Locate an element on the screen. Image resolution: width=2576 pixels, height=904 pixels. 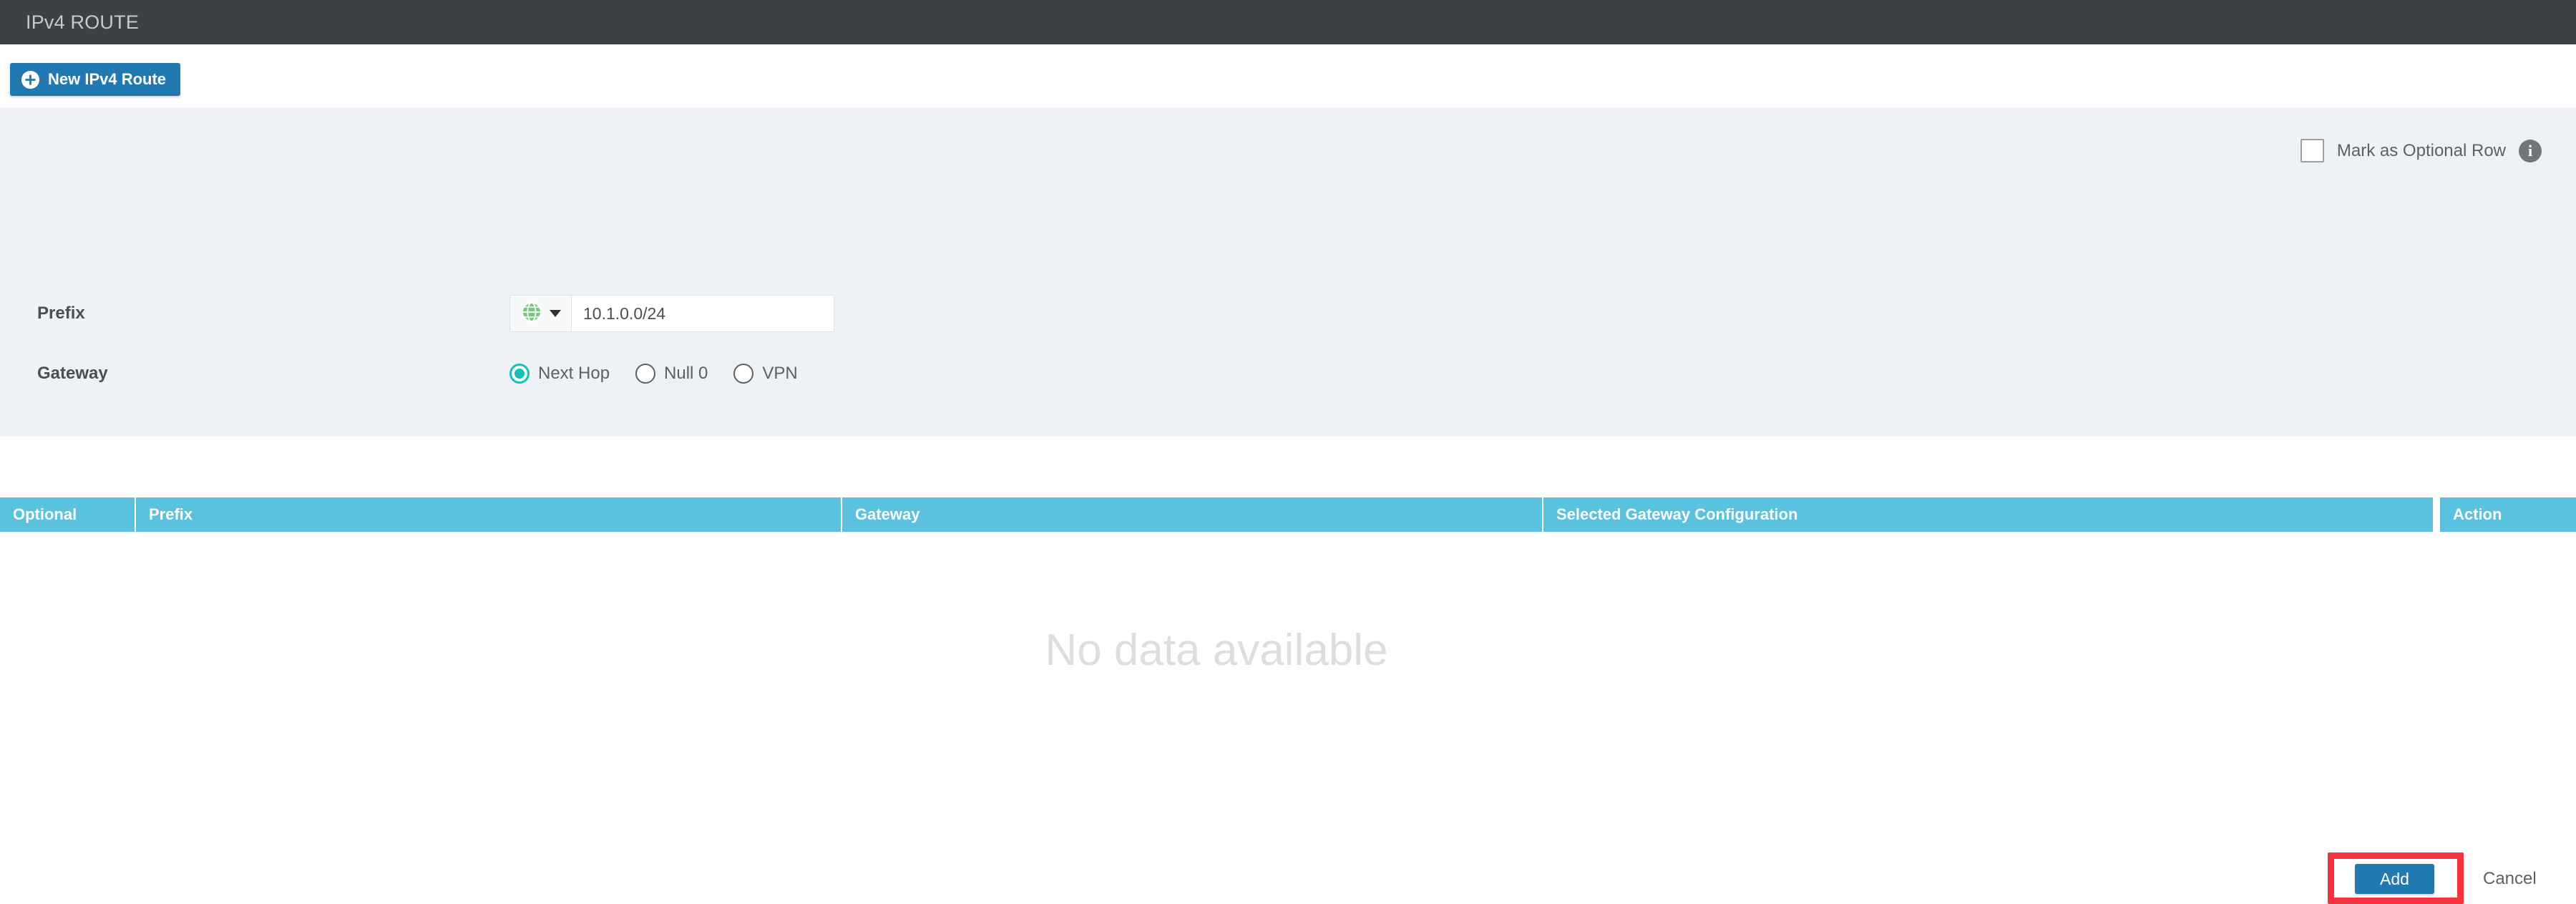
page-titlebar: IPv4 ROUTE is located at coordinates (1288, 22).